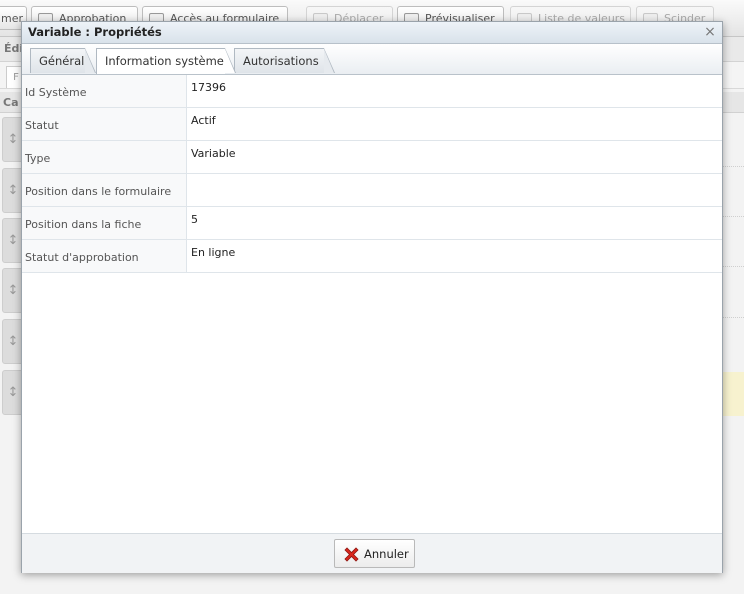 This screenshot has height=594, width=744. What do you see at coordinates (351, 554) in the screenshot?
I see `red-x-icon` at bounding box center [351, 554].